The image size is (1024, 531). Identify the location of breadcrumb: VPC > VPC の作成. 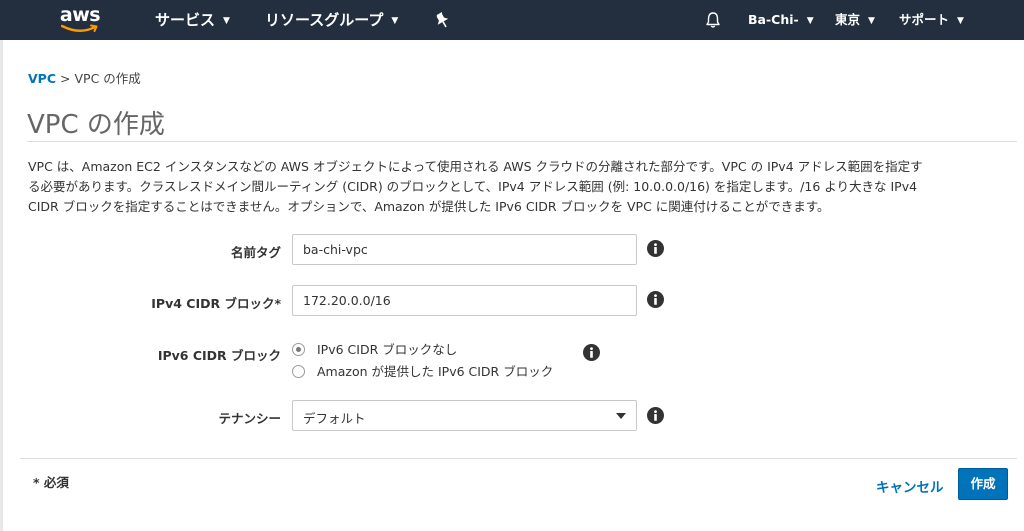
(84, 77).